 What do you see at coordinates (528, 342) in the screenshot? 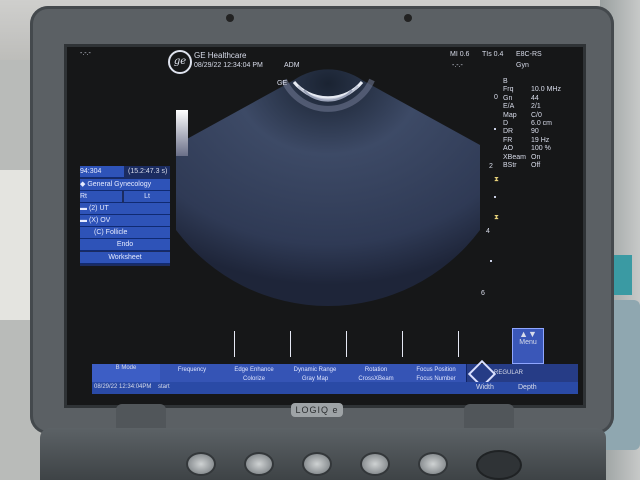
I see `menu-label: Menu` at bounding box center [528, 342].